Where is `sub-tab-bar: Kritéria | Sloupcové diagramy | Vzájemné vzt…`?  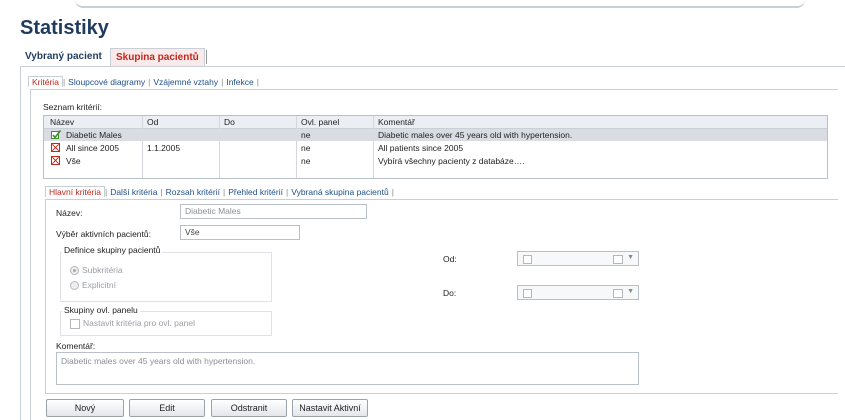 sub-tab-bar: Kritéria | Sloupcové diagramy | Vzájemné vzt… is located at coordinates (143, 82).